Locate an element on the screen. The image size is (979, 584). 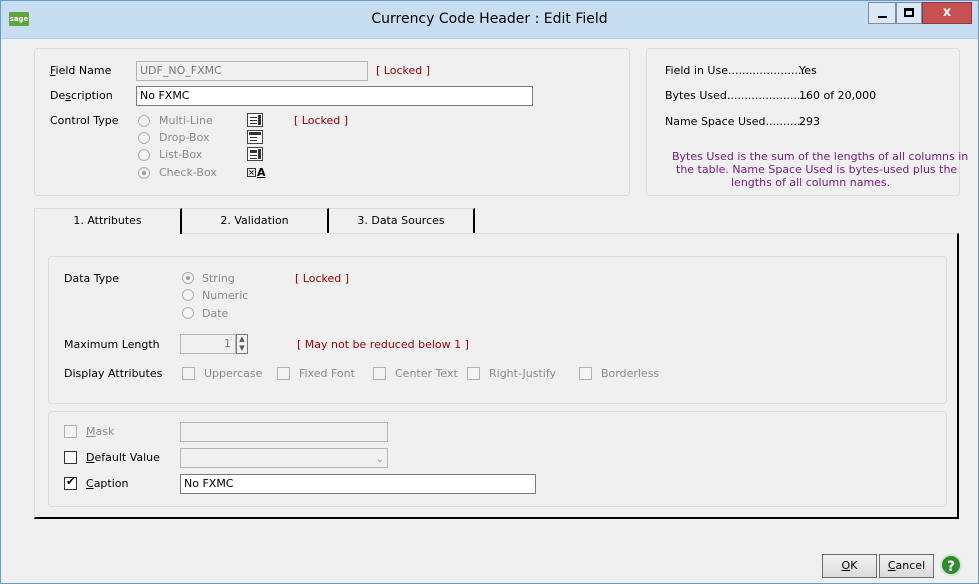
uppercase-checkbox is located at coordinates (188, 373).